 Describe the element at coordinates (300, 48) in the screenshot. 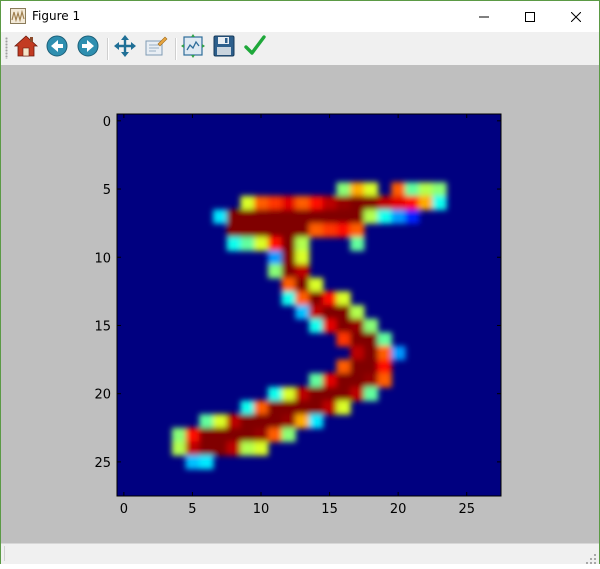

I see `navigation-toolbar` at that location.